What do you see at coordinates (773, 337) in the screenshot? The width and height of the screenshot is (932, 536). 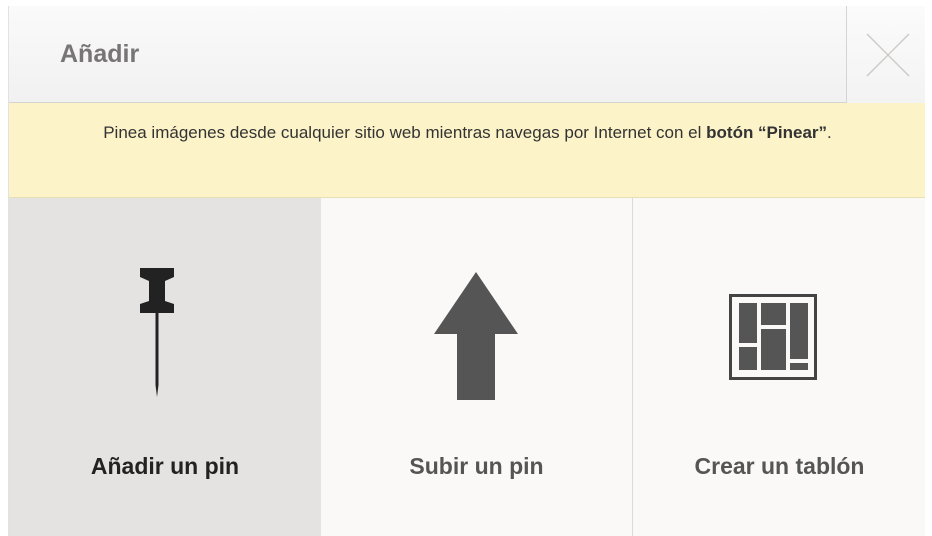 I see `board-grid-icon` at bounding box center [773, 337].